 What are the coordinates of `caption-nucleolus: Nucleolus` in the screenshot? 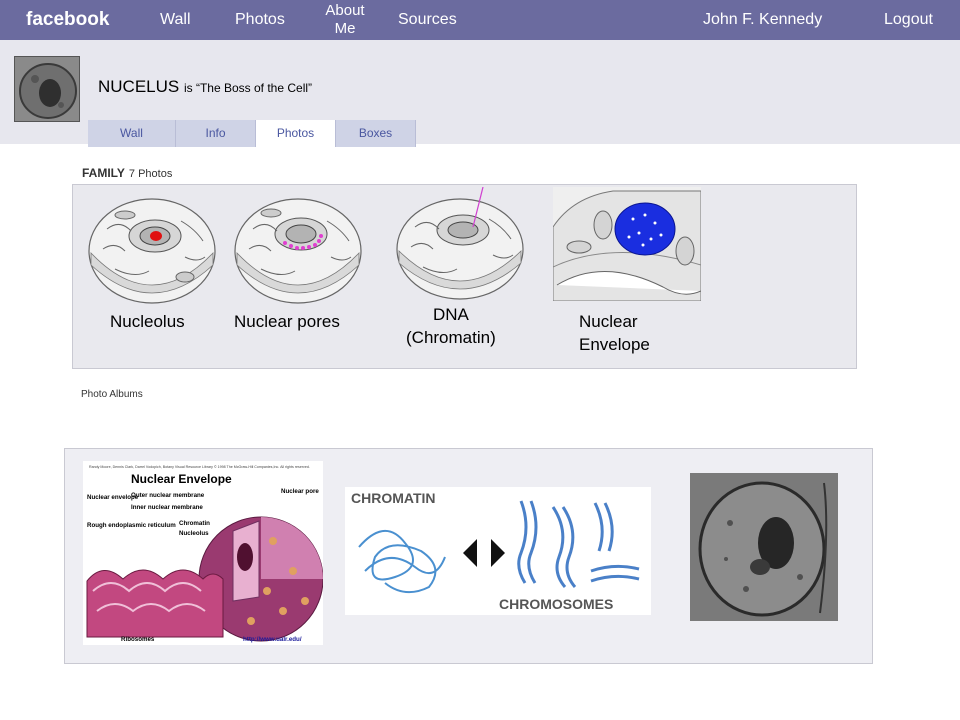 It's located at (147, 321).